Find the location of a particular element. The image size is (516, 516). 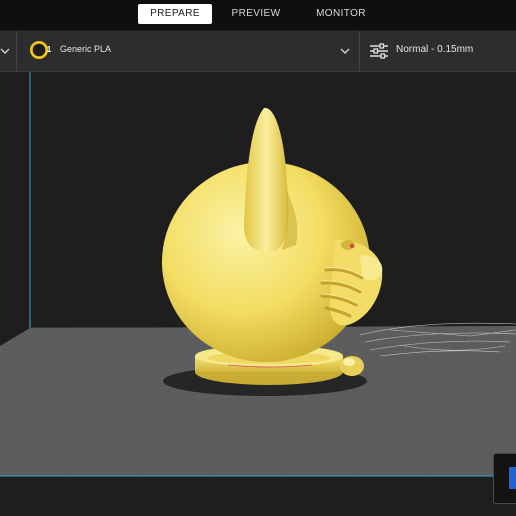

extruder-number: 1 is located at coordinates (49, 49).